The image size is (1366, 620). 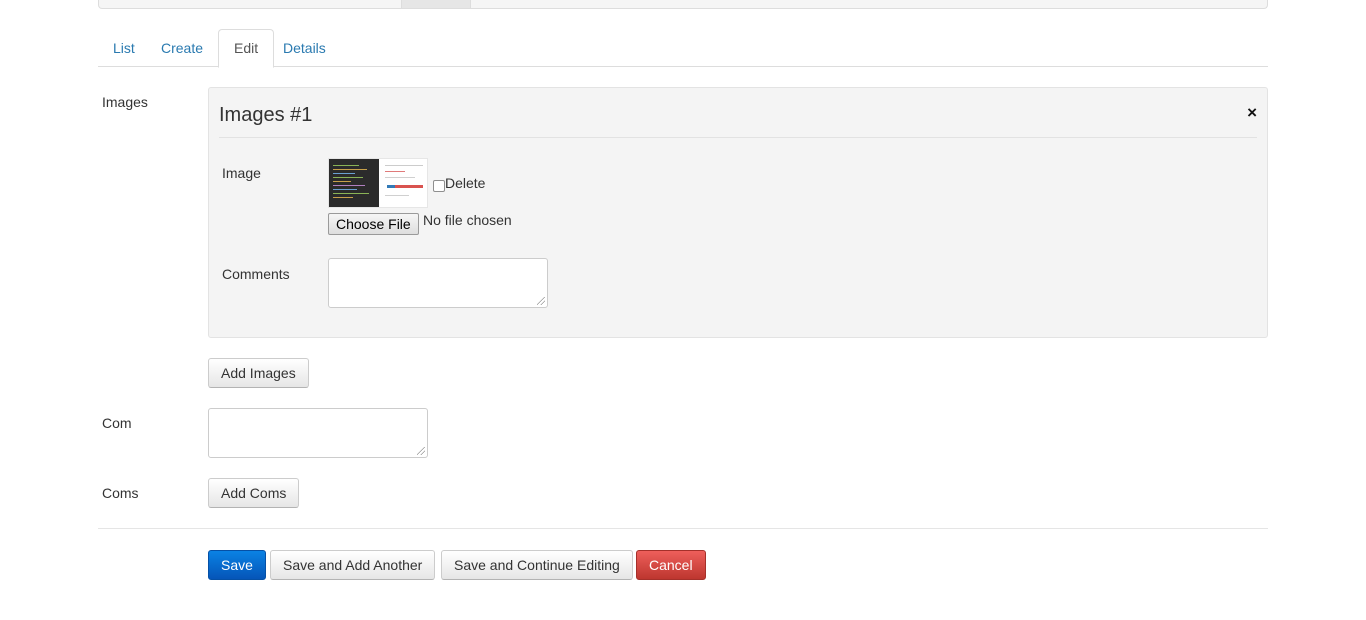 I want to click on tab-bar: List Create Edit Details, so click(x=683, y=48).